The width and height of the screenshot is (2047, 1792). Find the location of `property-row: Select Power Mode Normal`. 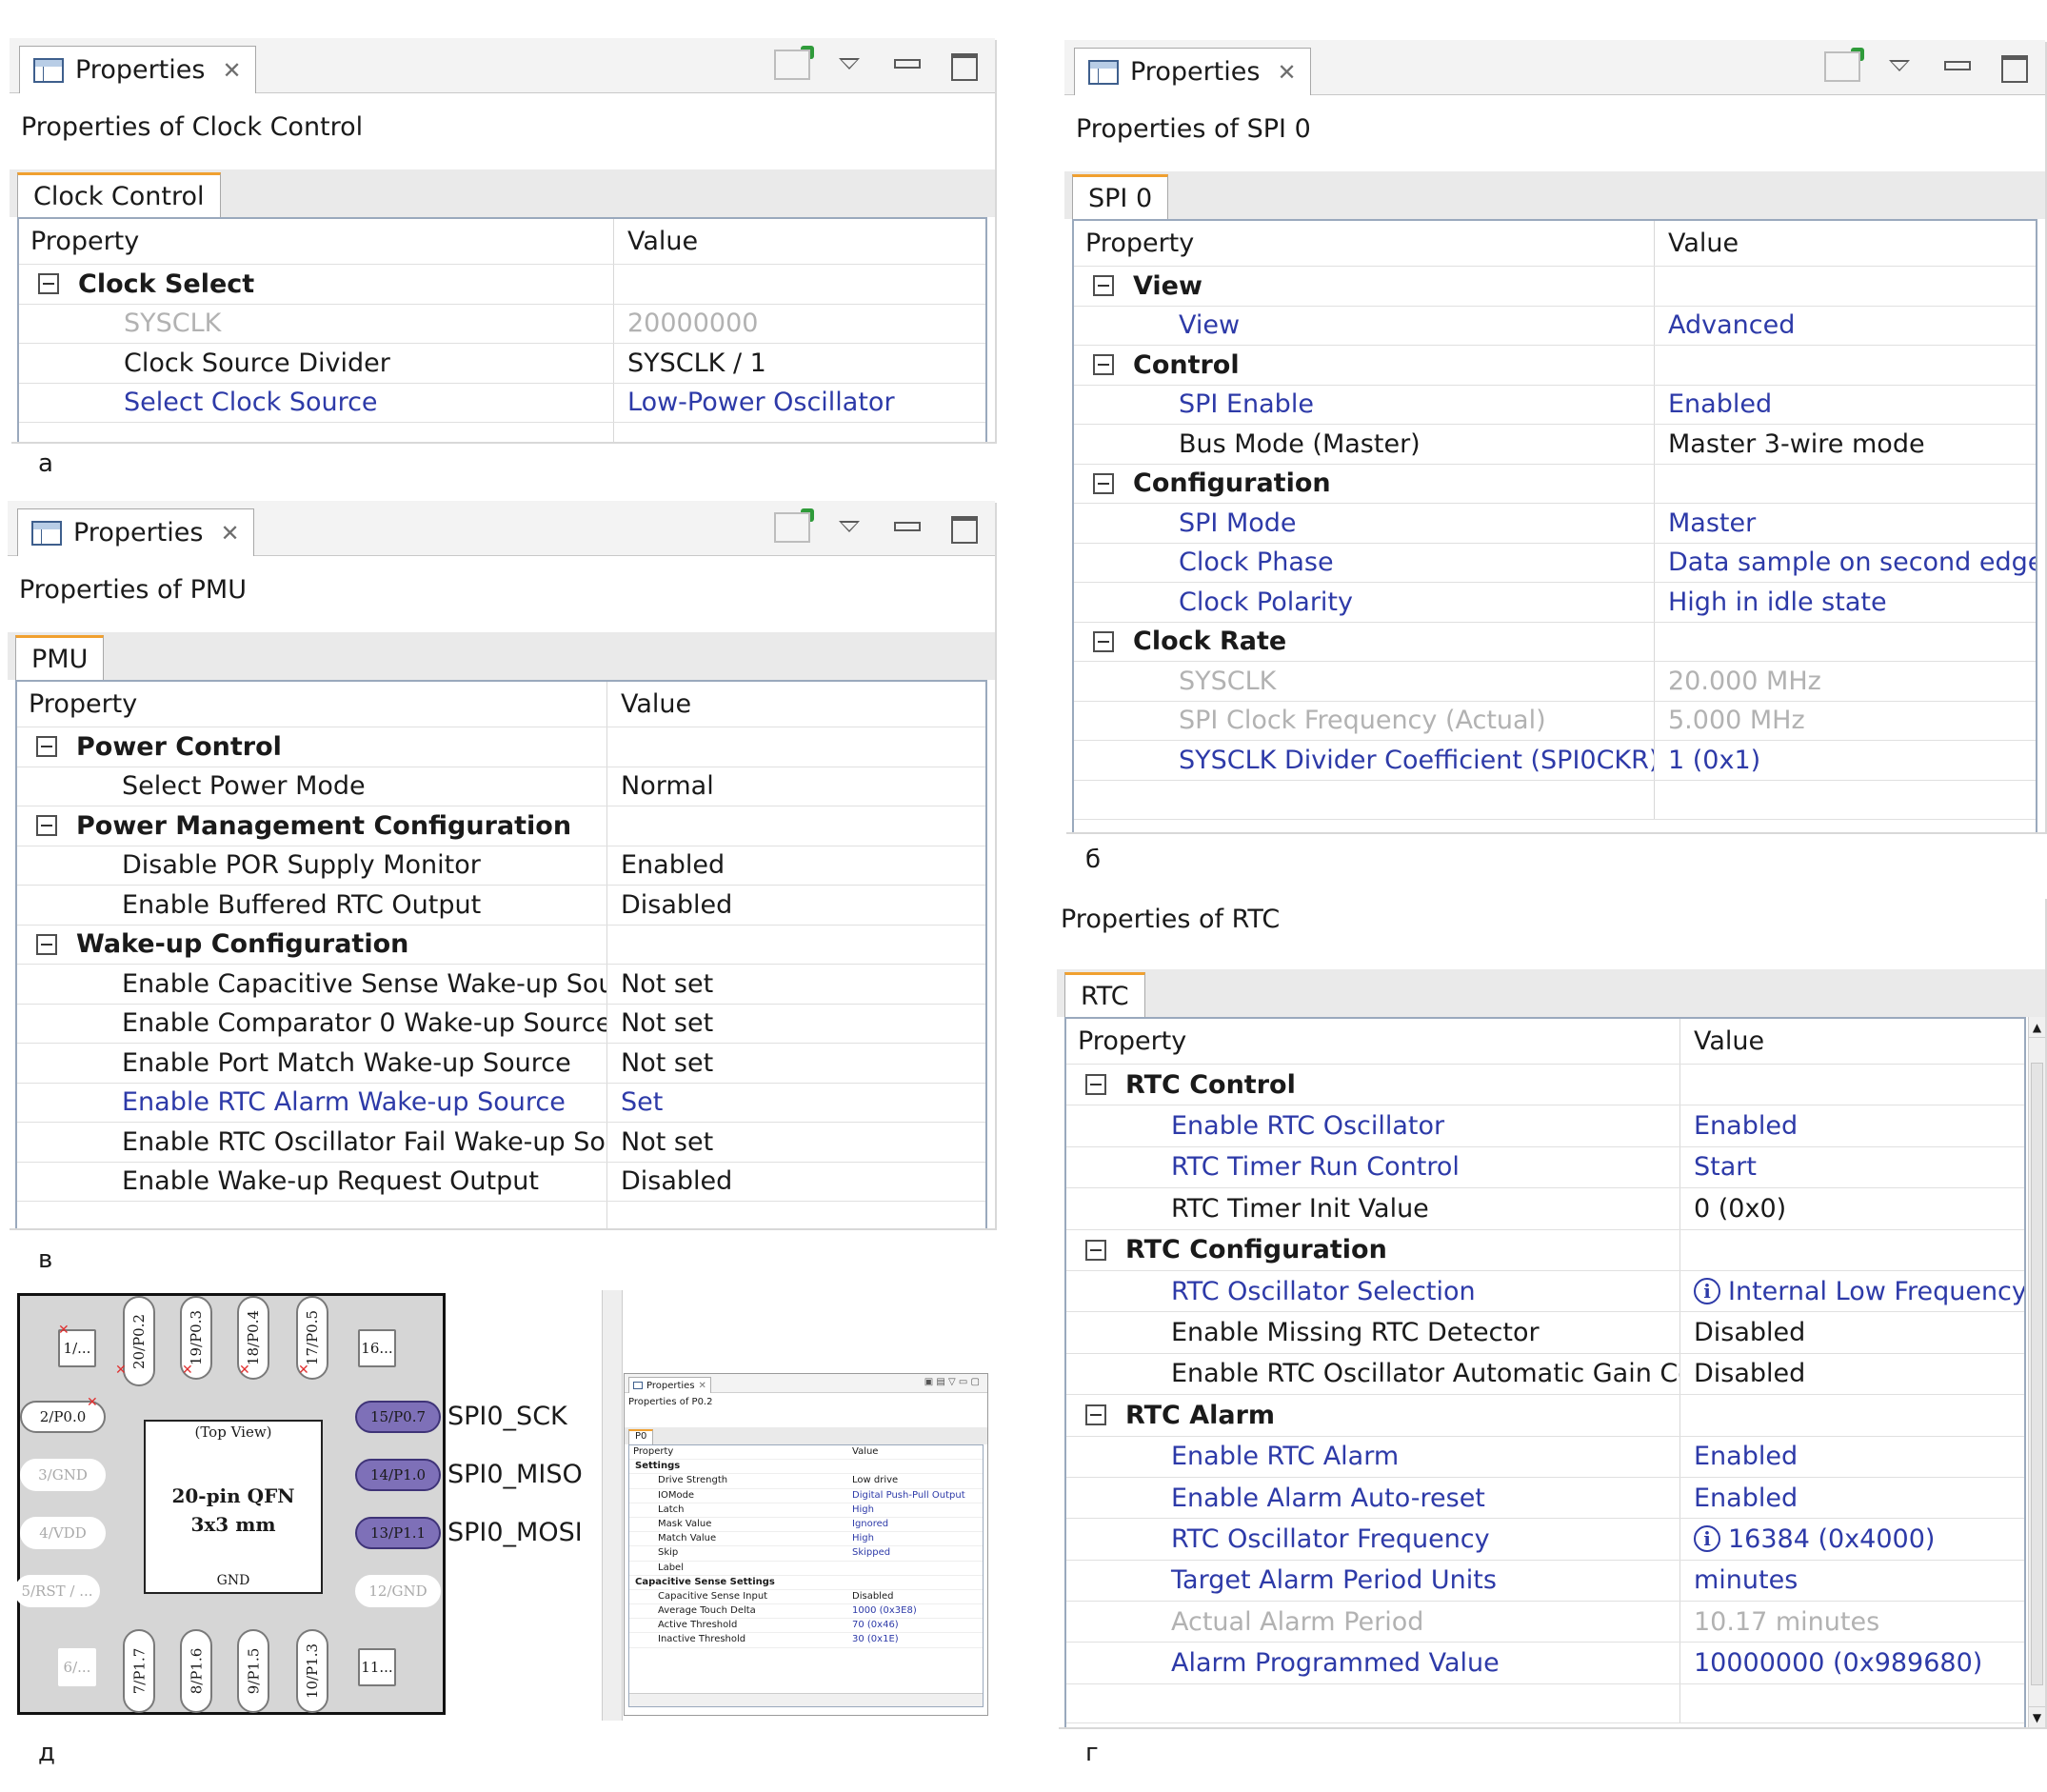

property-row: Select Power Mode Normal is located at coordinates (501, 786).